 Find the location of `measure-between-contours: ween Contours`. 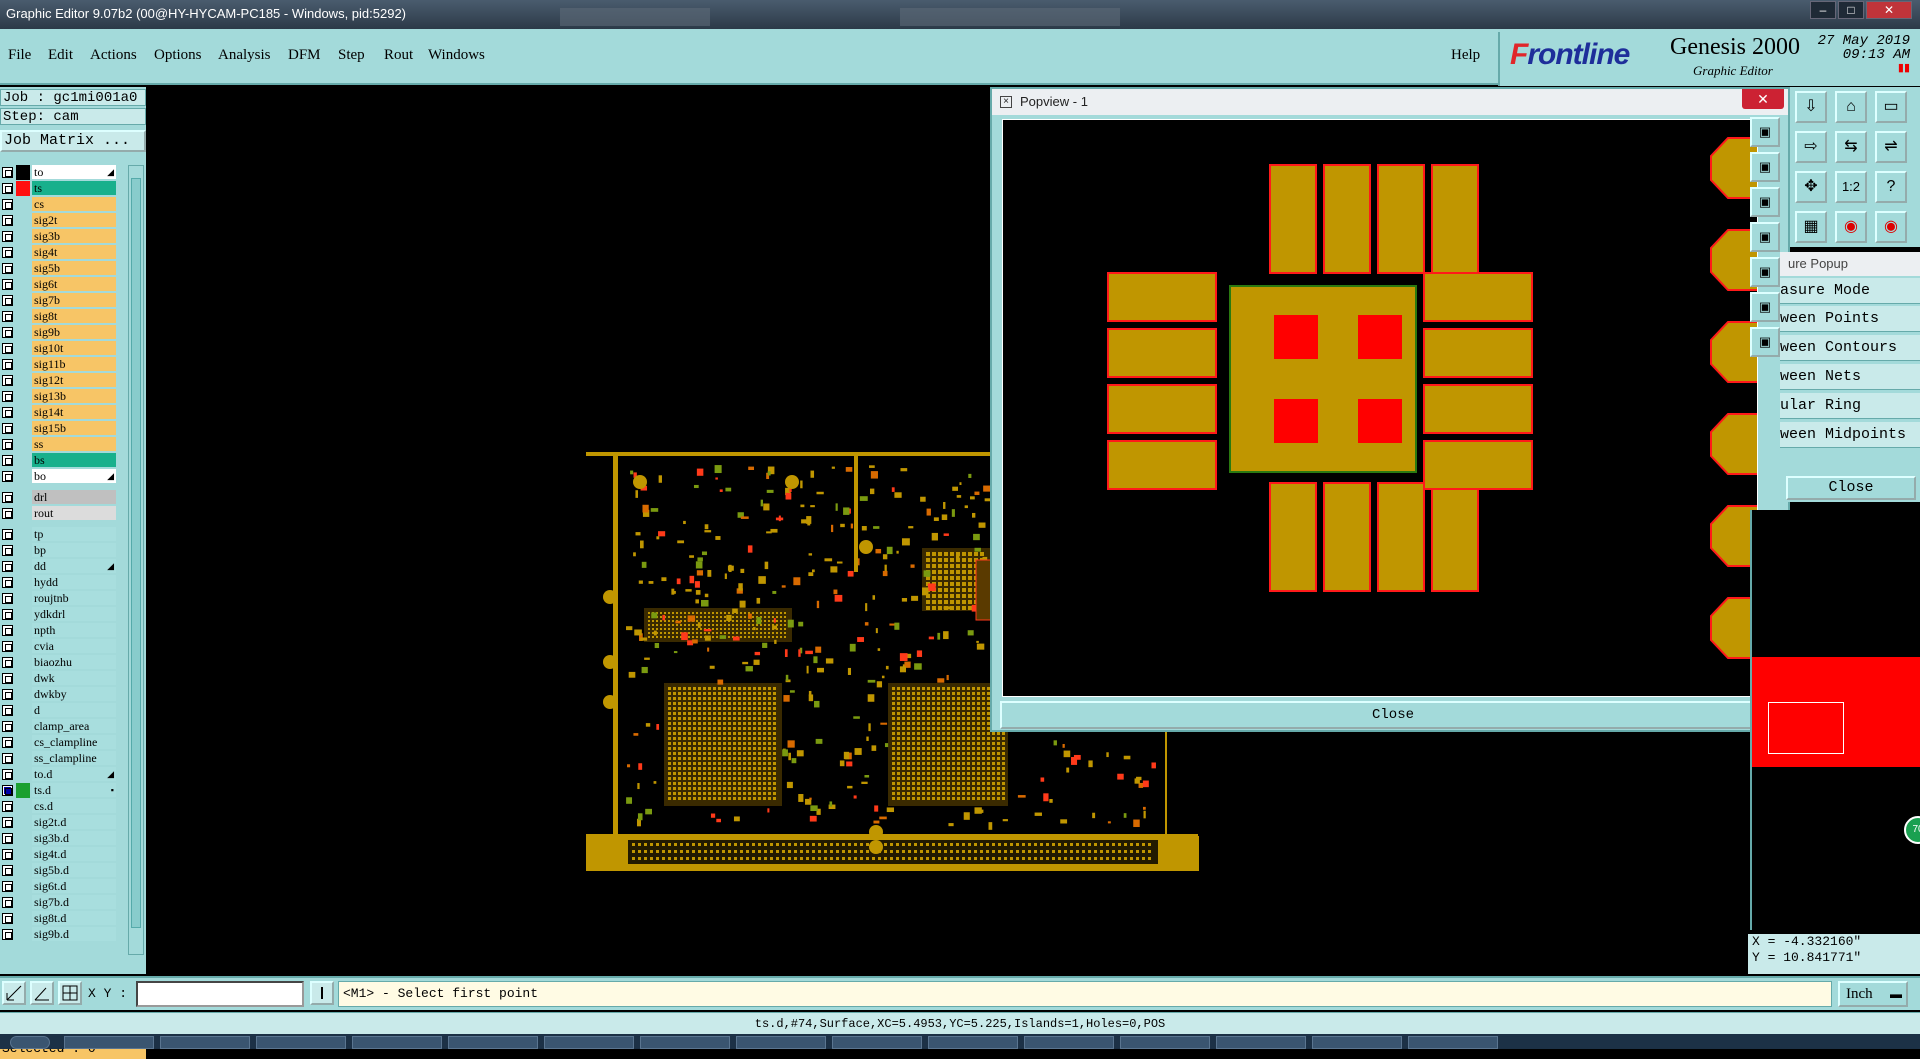

measure-between-contours: ween Contours is located at coordinates (1850, 348).